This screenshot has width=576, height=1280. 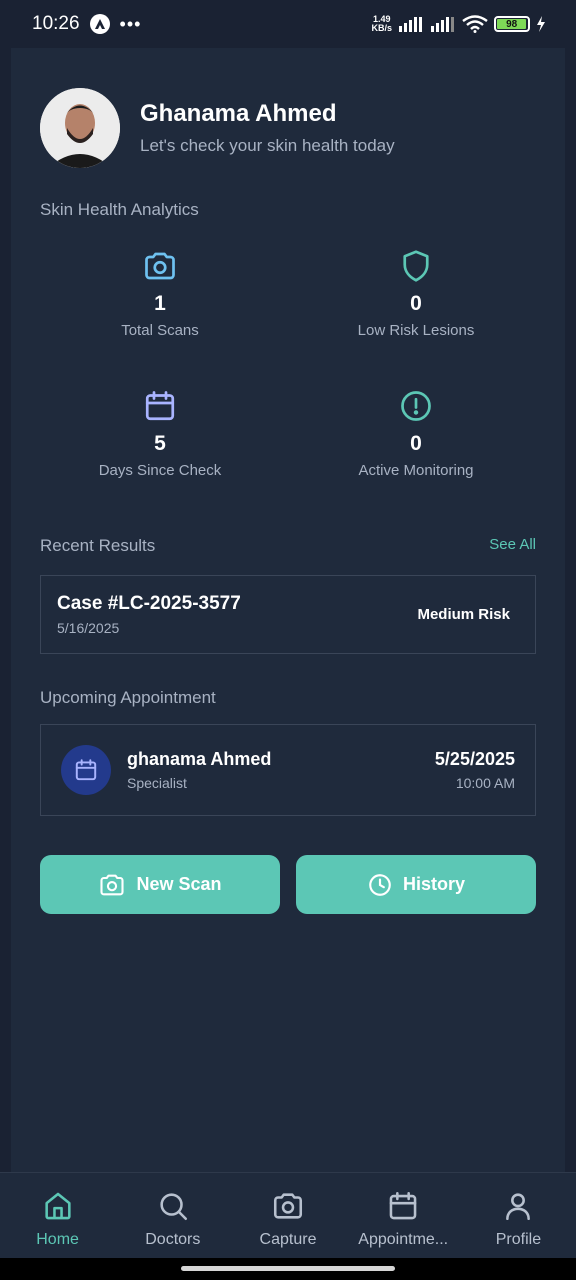 What do you see at coordinates (130, 23) in the screenshot?
I see `more-notifications-icon: •••` at bounding box center [130, 23].